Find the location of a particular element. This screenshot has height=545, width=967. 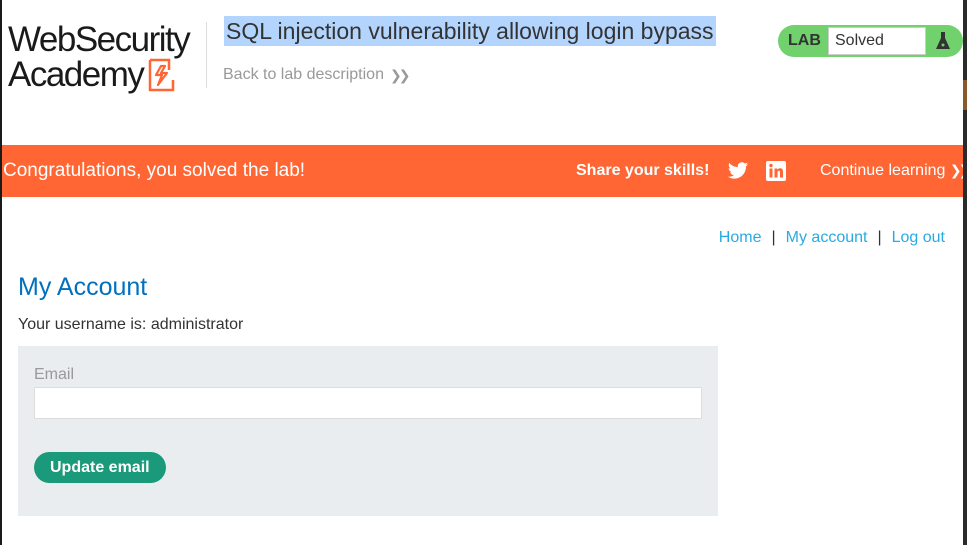

window-edge is located at coordinates (965, 272).